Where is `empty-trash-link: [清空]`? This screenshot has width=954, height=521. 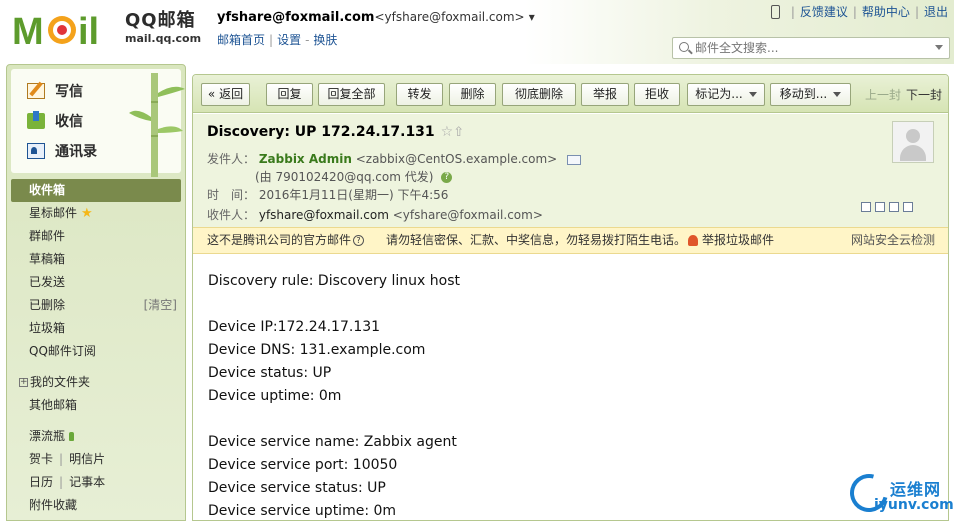 empty-trash-link: [清空] is located at coordinates (160, 305).